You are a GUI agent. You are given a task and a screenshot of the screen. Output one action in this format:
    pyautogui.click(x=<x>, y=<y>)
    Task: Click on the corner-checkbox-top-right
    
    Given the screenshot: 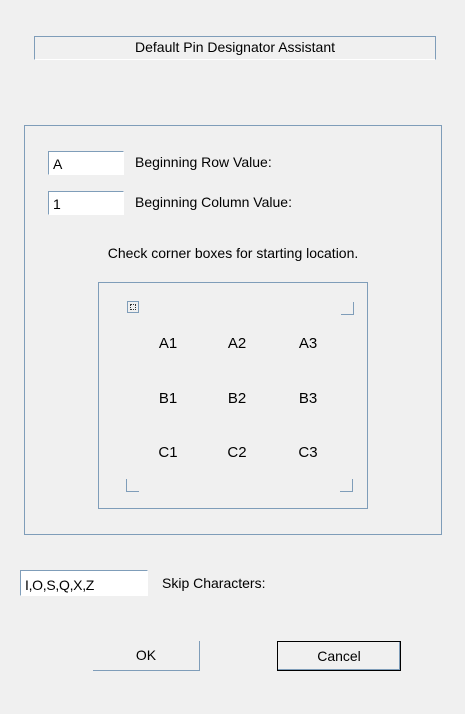 What is the action you would take?
    pyautogui.click(x=347, y=308)
    